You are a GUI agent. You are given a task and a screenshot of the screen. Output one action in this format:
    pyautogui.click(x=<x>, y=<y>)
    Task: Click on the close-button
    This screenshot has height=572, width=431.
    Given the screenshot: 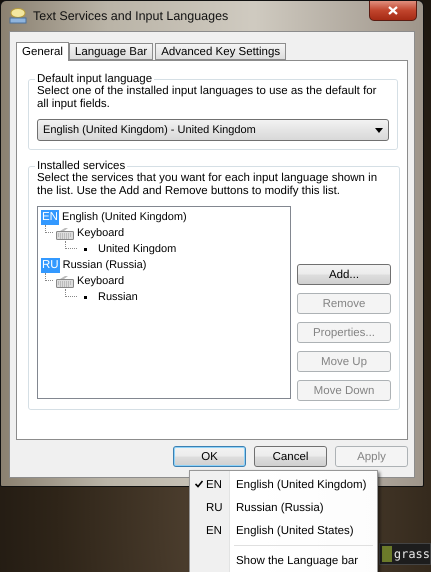 What is the action you would take?
    pyautogui.click(x=393, y=11)
    